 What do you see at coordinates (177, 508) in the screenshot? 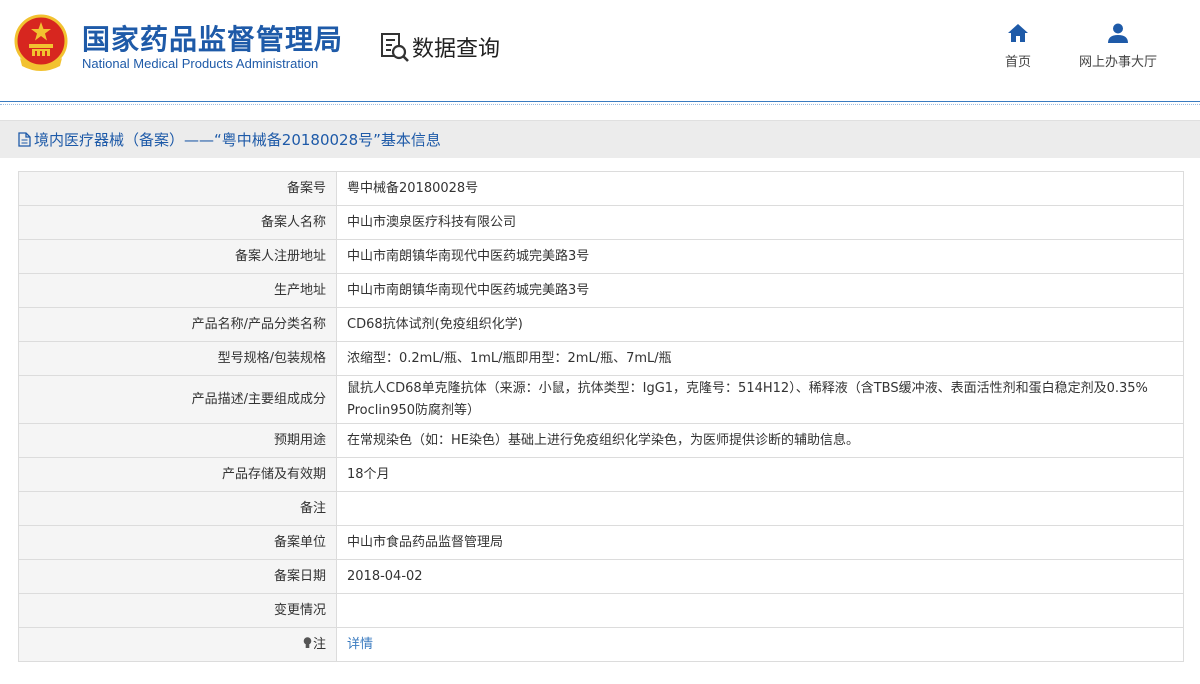
I see `field-label: 备注` at bounding box center [177, 508].